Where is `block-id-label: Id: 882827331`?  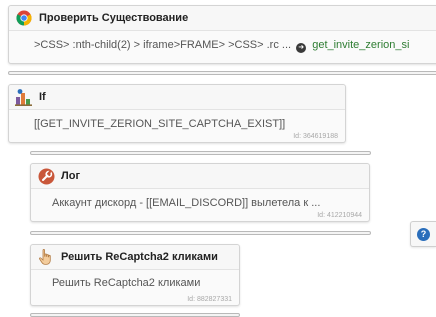 block-id-label: Id: 882827331 is located at coordinates (209, 299).